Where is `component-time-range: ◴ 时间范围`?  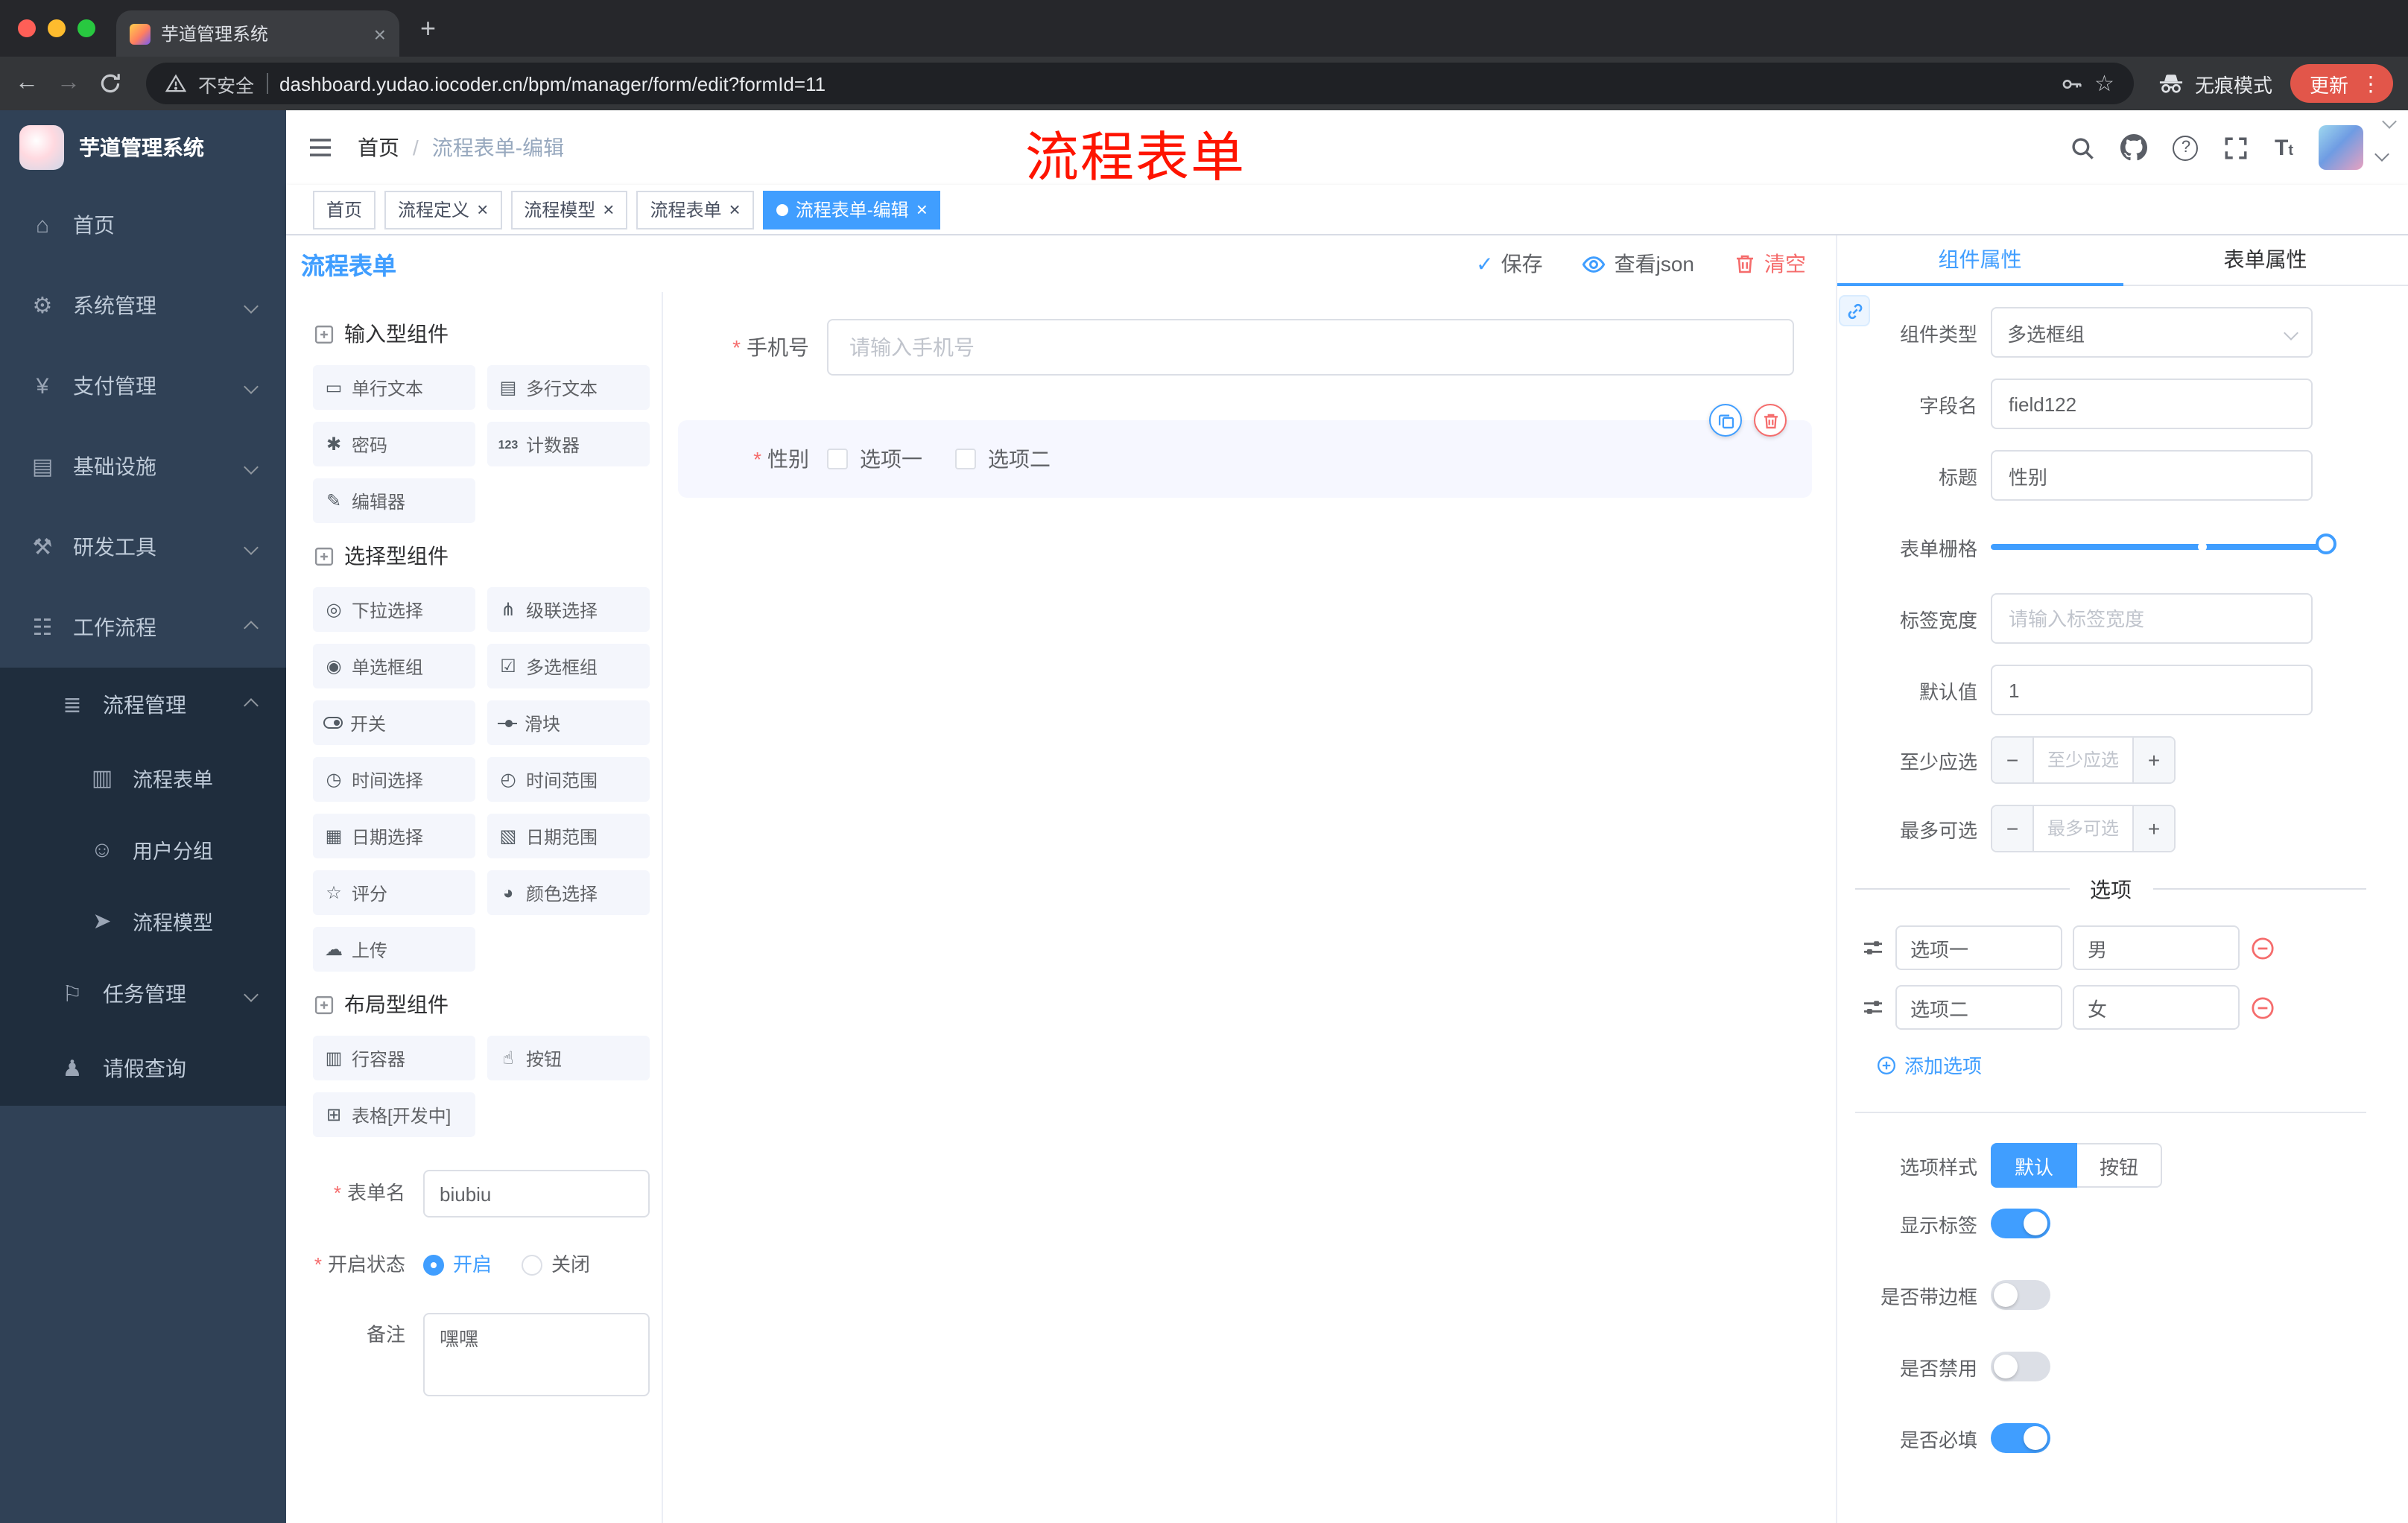 component-time-range: ◴ 时间范围 is located at coordinates (568, 779).